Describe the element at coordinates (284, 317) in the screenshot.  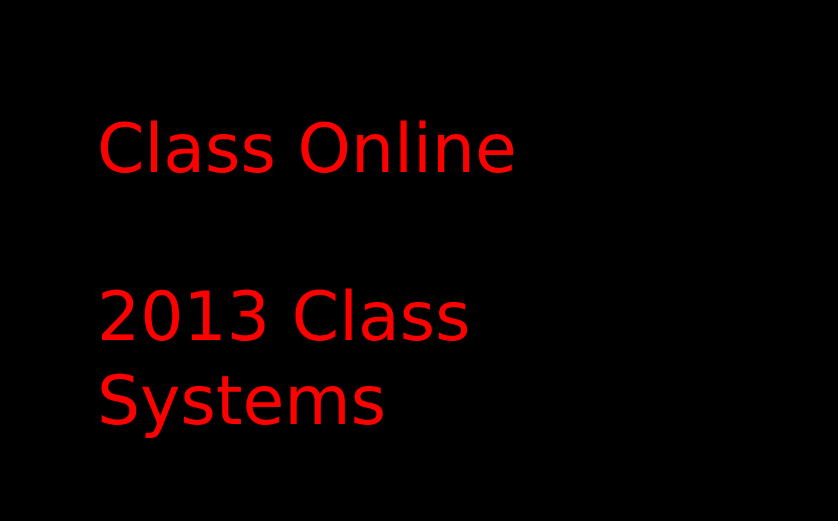
I see `subtitle-line-1: 2013 Class` at that location.